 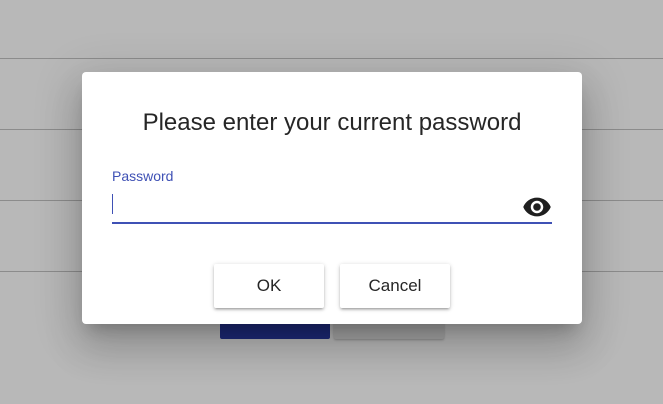 What do you see at coordinates (331, 58) in the screenshot?
I see `background-divider` at bounding box center [331, 58].